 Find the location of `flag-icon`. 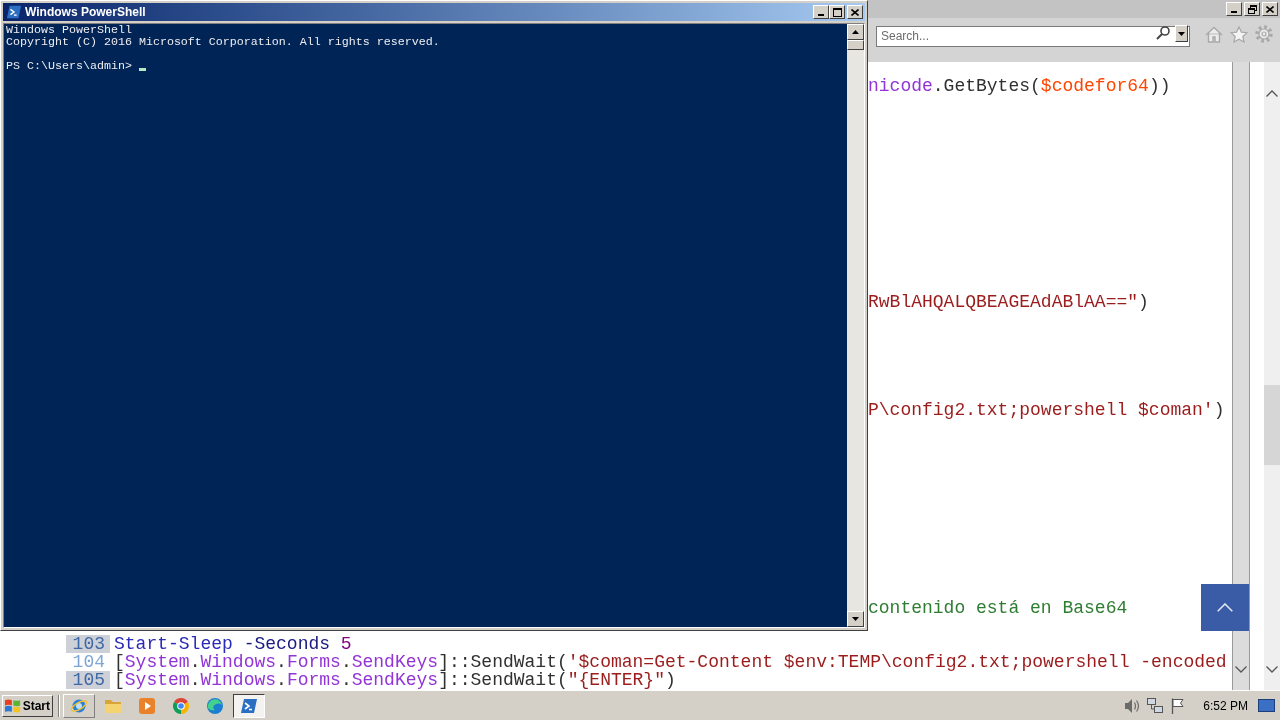

flag-icon is located at coordinates (1178, 705).